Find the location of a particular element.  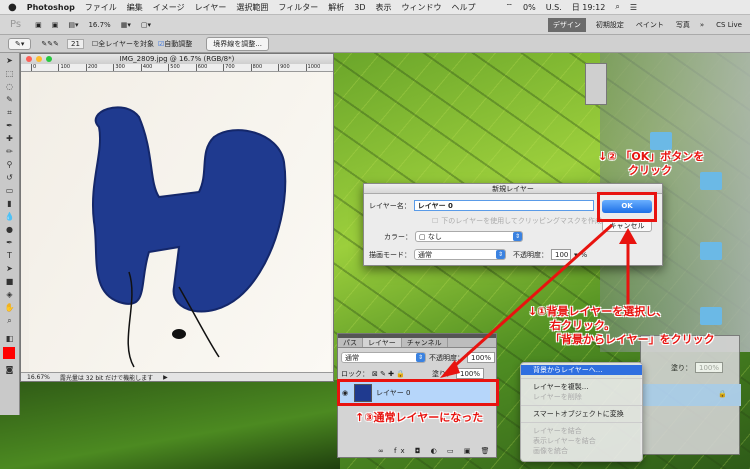

annotation-arrows is located at coordinates (538, 300).